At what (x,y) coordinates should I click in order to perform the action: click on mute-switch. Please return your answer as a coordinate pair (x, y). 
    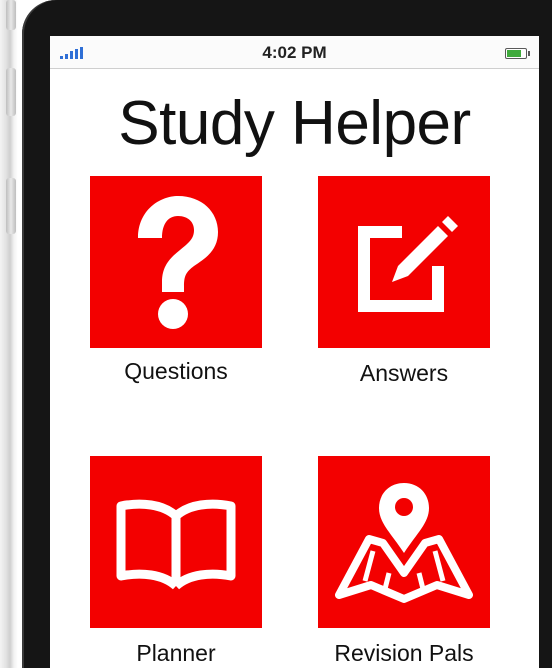
    Looking at the image, I should click on (11, 15).